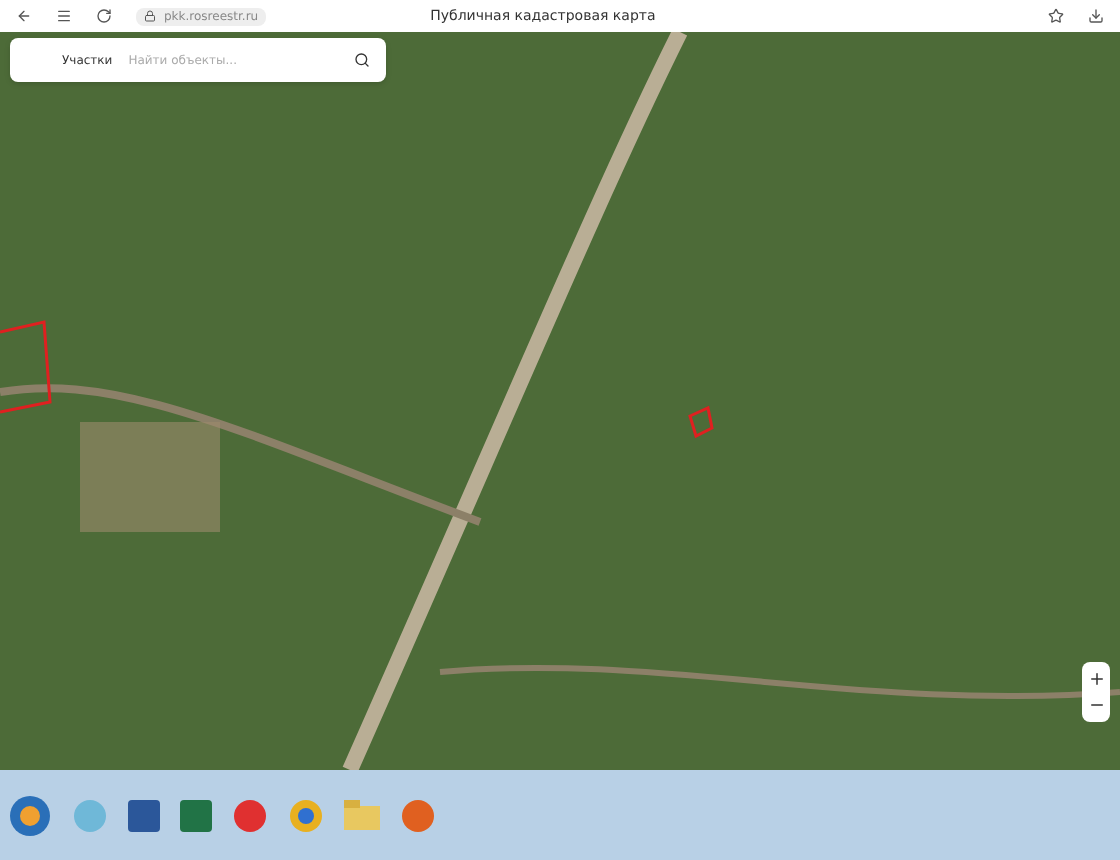  Describe the element at coordinates (1096, 679) in the screenshot. I see `zoom-in-icon` at that location.